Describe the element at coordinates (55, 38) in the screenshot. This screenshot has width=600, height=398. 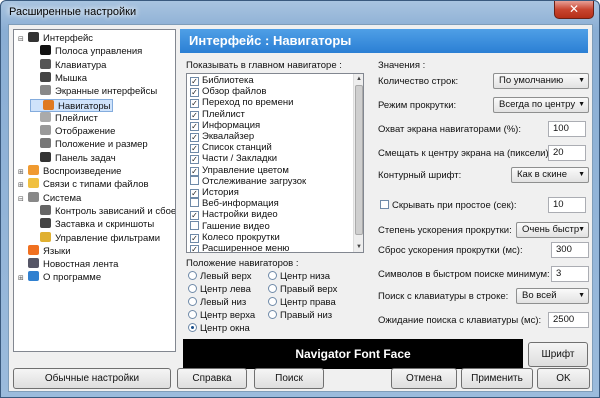
I see `tree-item: ⊟ Интерфейс` at that location.